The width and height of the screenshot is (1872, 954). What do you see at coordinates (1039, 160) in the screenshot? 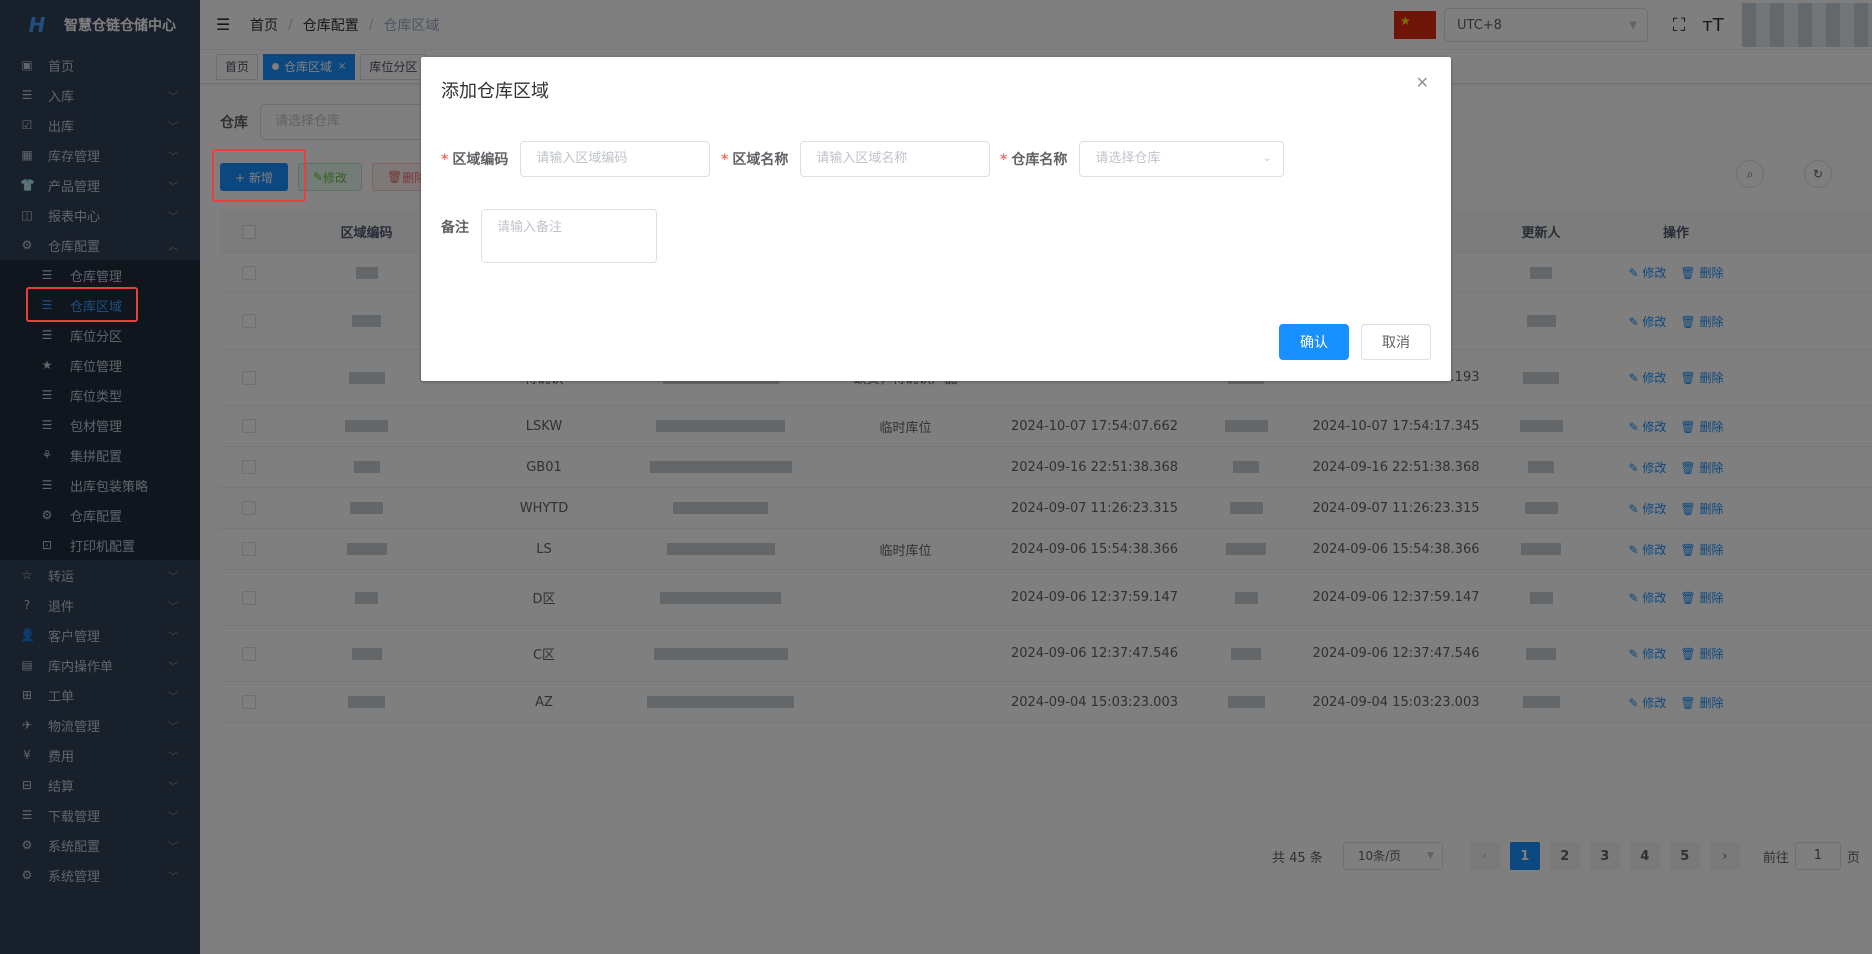
I see `warehouse-name-label-text: 仓库名称` at bounding box center [1039, 160].